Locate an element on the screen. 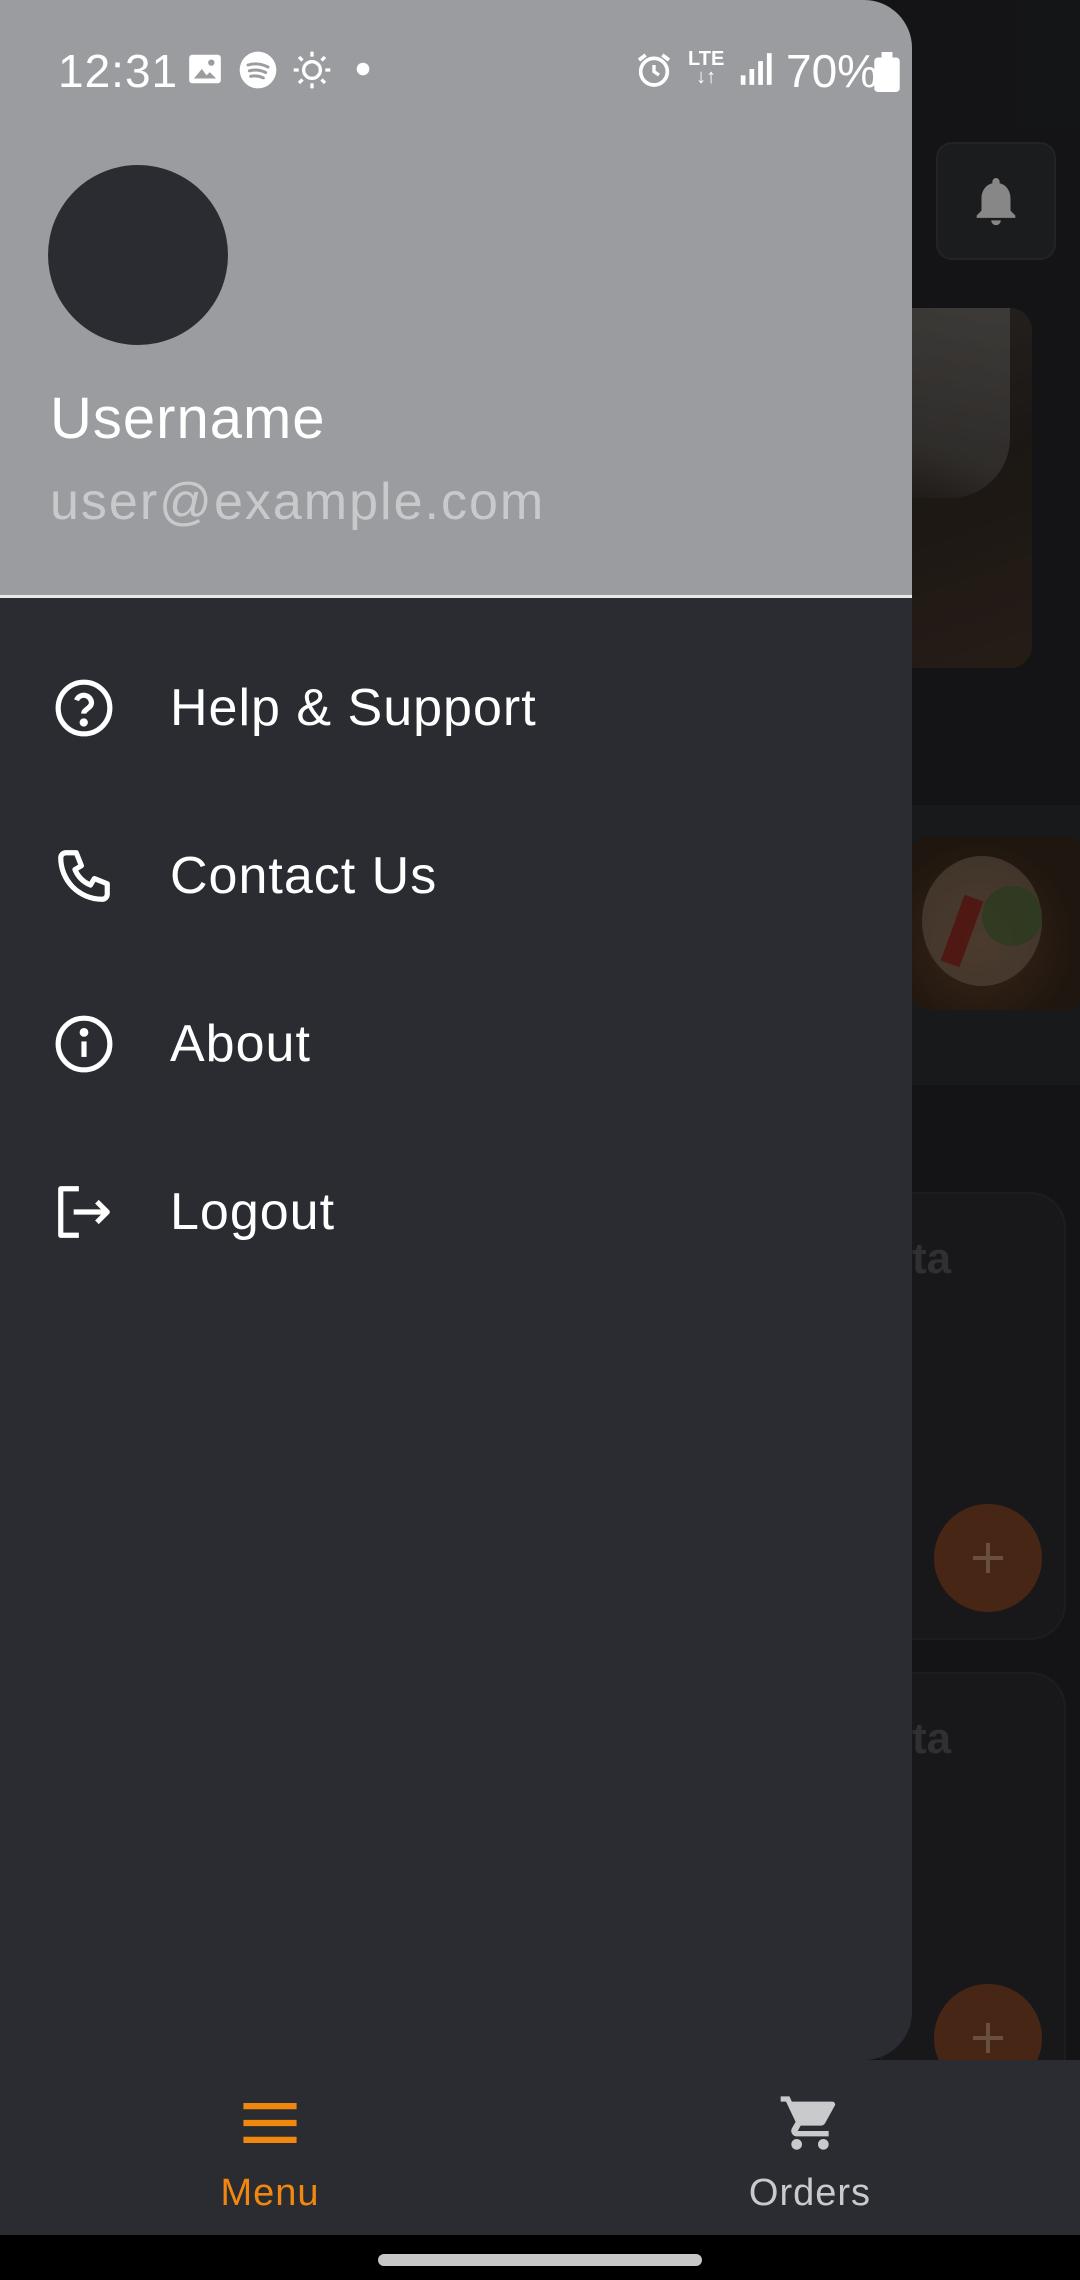 Image resolution: width=1080 pixels, height=2280 pixels. nav-tab-orders: Orders is located at coordinates (810, 2147).